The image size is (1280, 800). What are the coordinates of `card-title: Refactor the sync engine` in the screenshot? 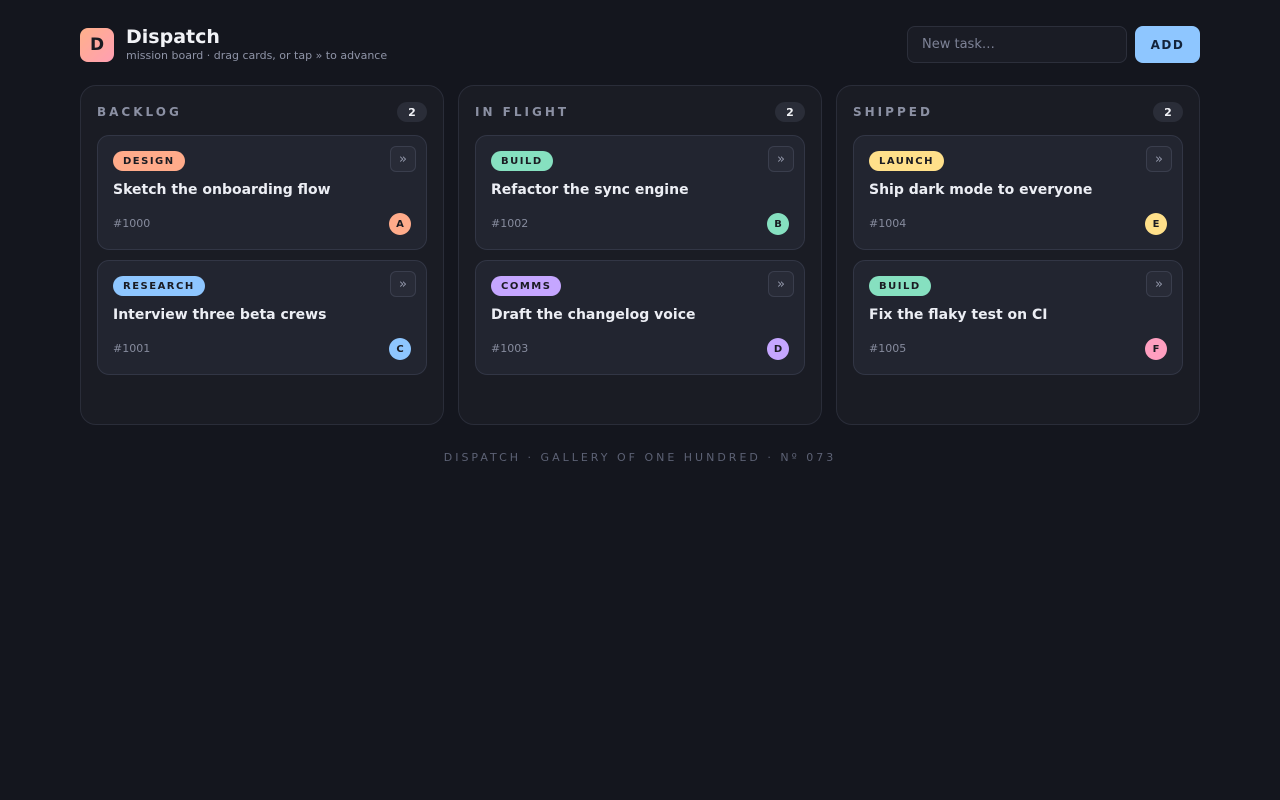 It's located at (590, 190).